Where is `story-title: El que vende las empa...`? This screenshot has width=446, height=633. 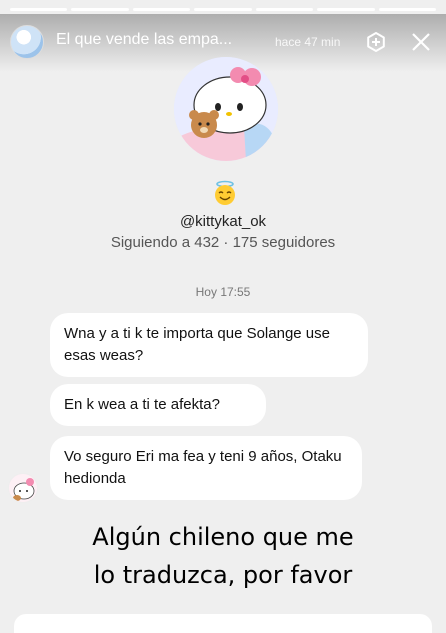
story-title: El que vende las empa... is located at coordinates (161, 40).